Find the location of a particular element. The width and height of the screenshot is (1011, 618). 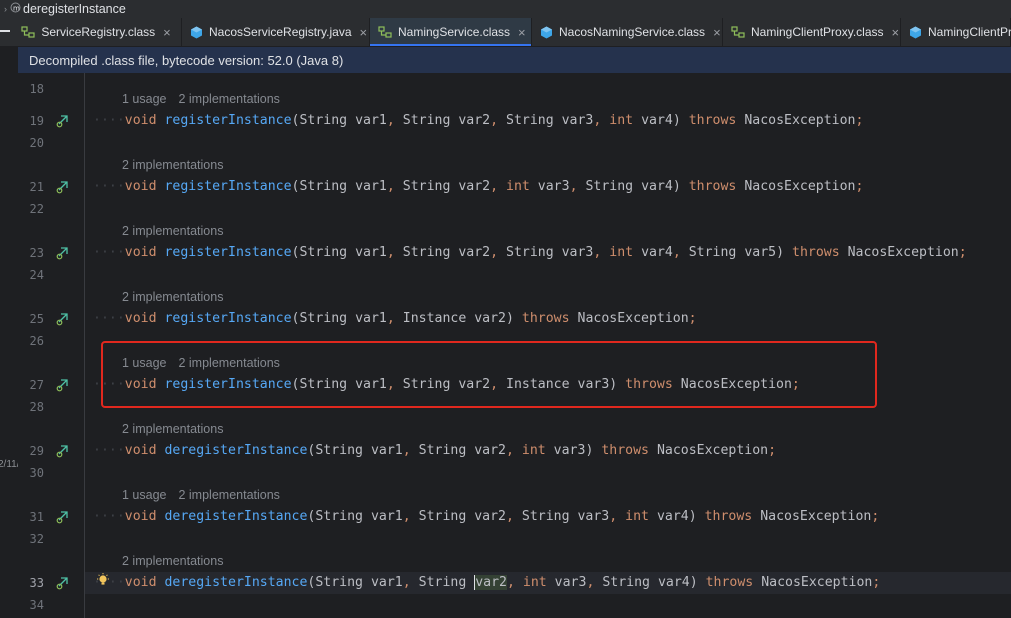

tab-namingclientprox: NamingClientProx is located at coordinates (956, 32).